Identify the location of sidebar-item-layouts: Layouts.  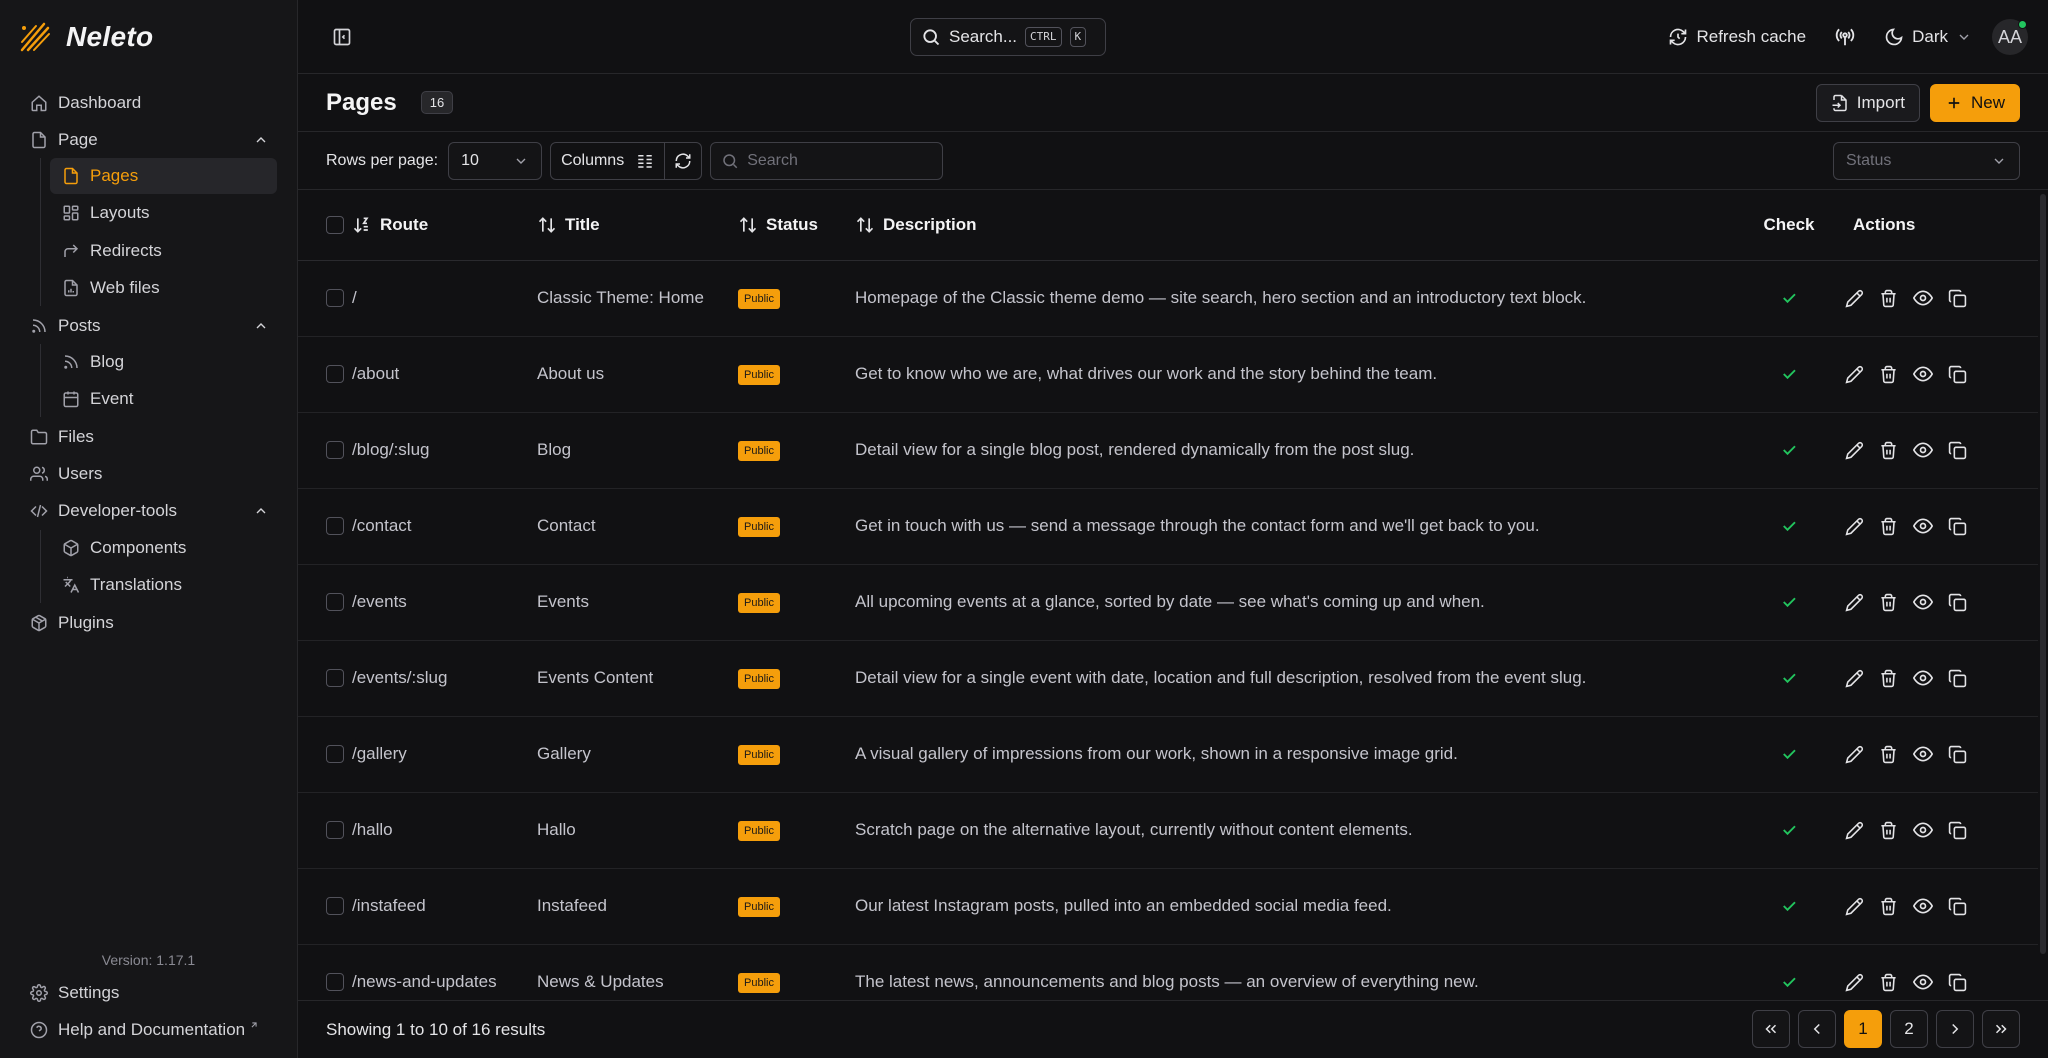
(163, 213).